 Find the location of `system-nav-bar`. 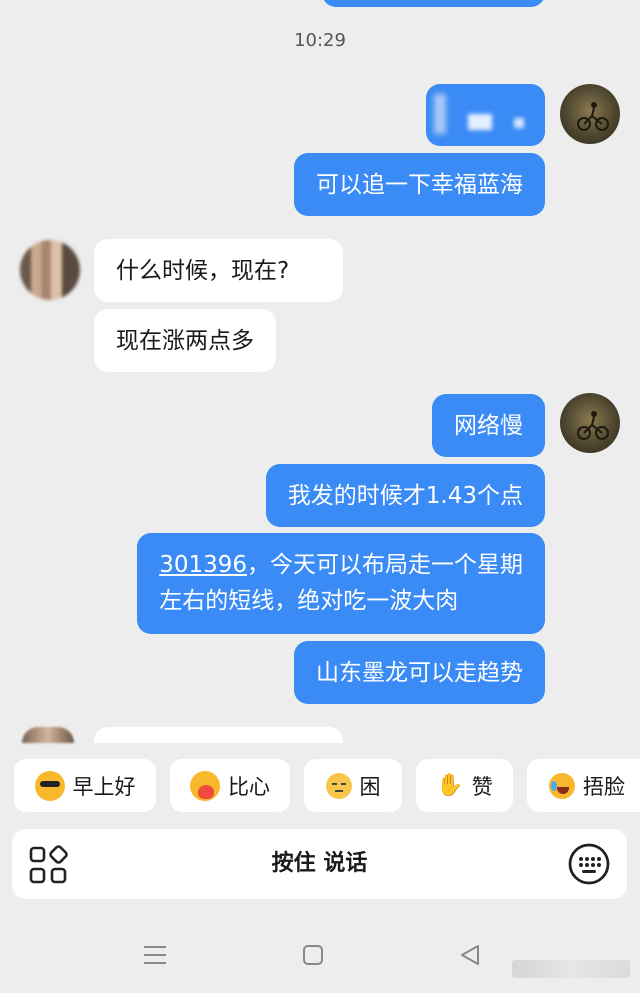

system-nav-bar is located at coordinates (320, 956).